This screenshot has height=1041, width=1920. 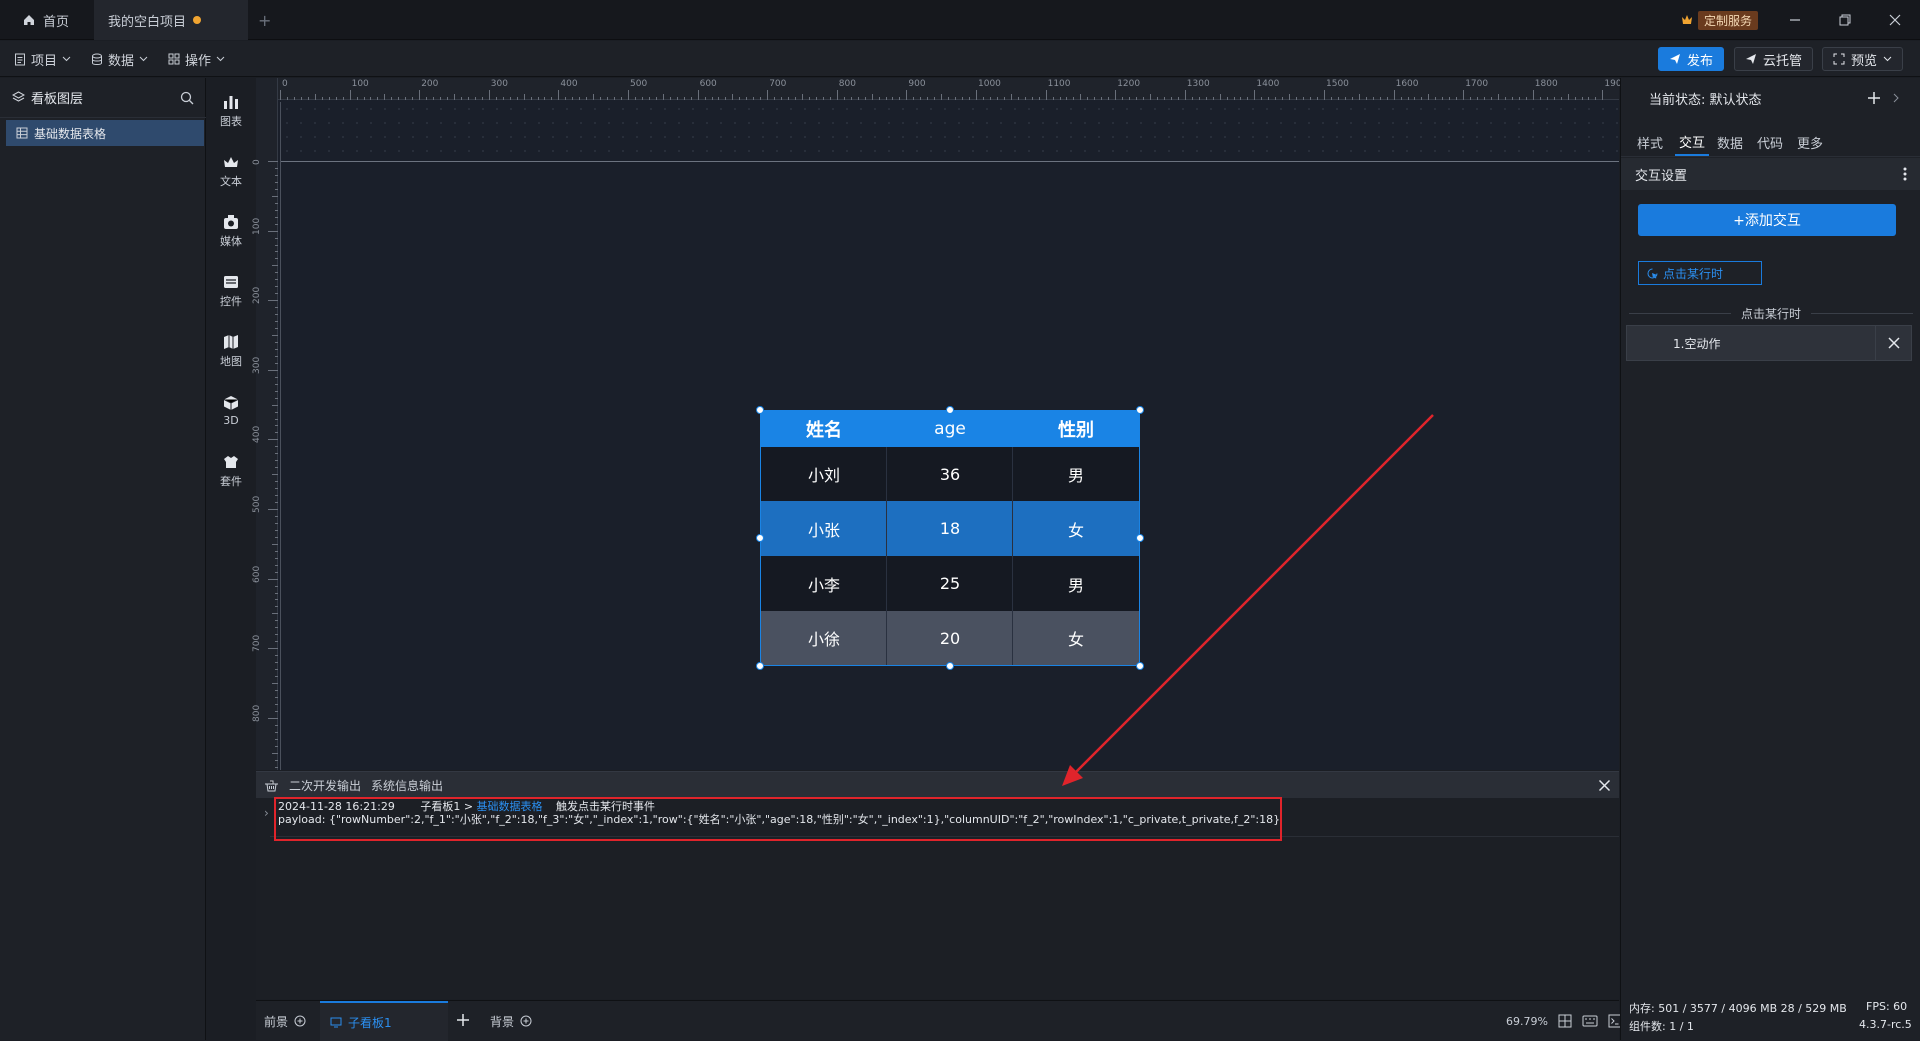 I want to click on tab-data: 数据, so click(x=1730, y=142).